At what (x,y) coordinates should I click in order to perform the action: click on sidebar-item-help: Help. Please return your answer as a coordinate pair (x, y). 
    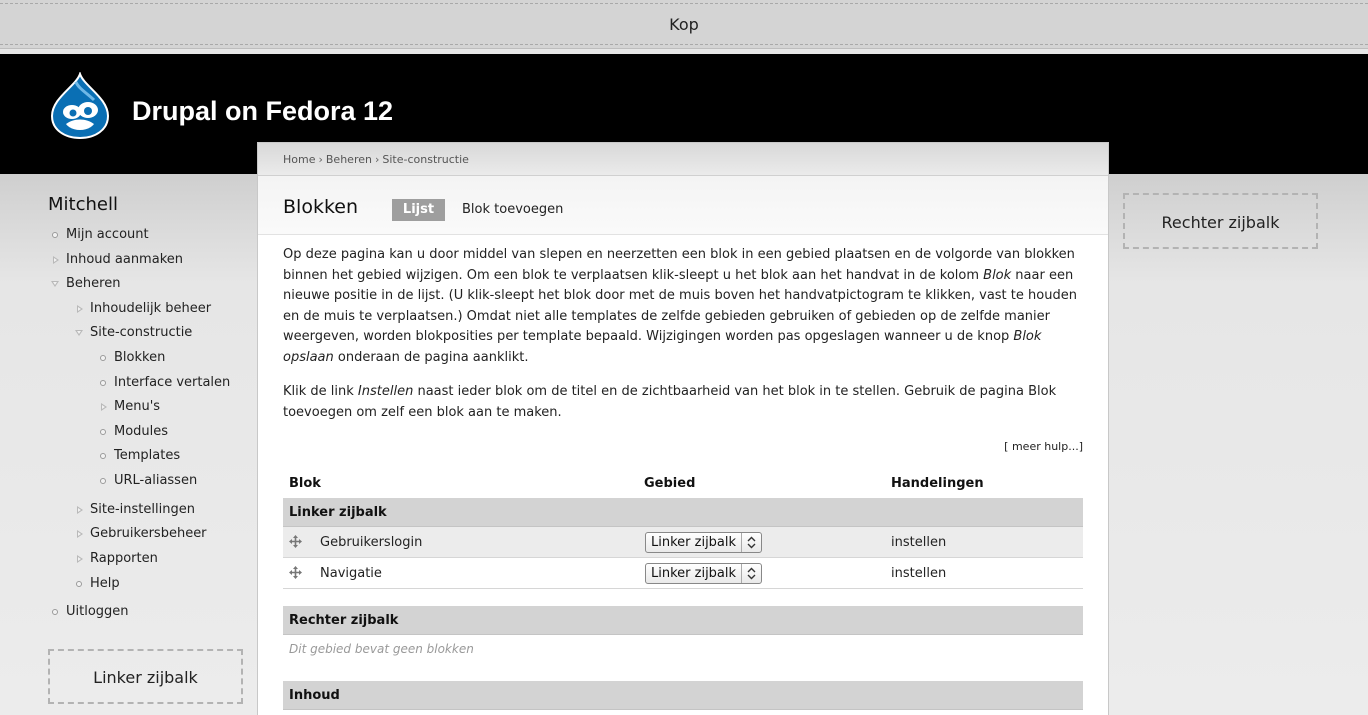
    Looking at the image, I should click on (98, 583).